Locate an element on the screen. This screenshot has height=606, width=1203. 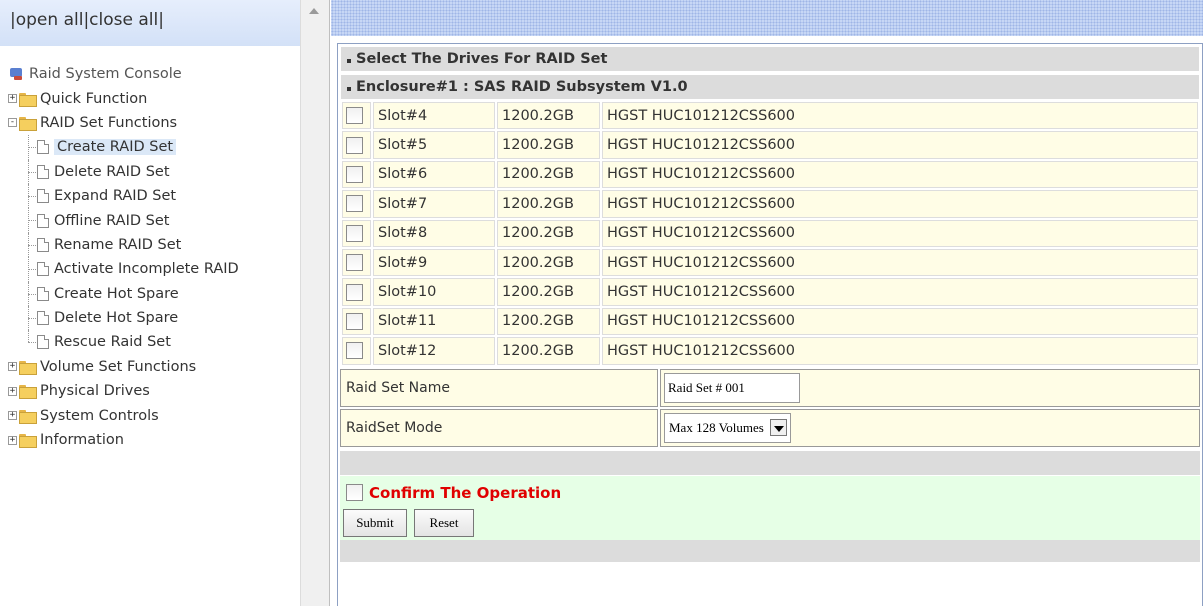
tree-connector is located at coordinates (28, 336).